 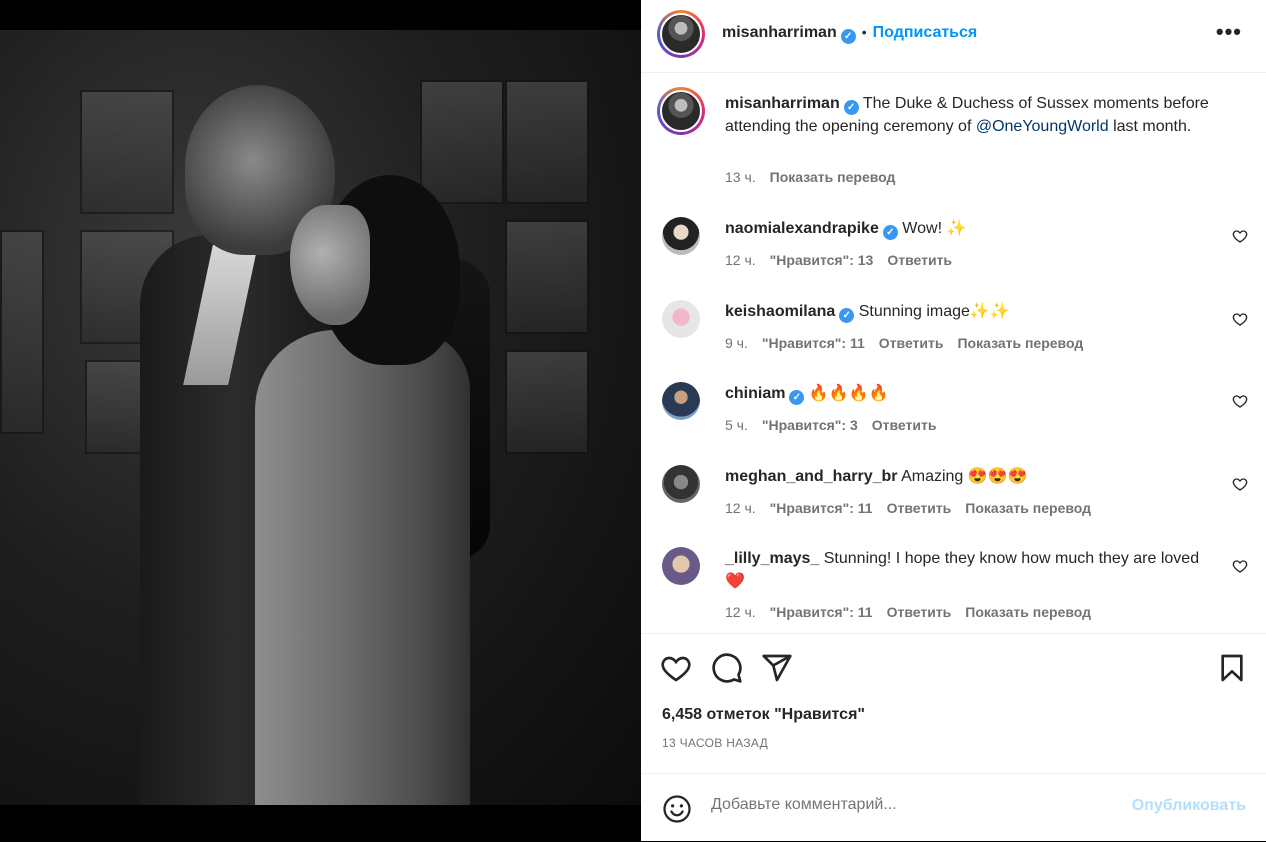 What do you see at coordinates (727, 668) in the screenshot?
I see `comment-icon` at bounding box center [727, 668].